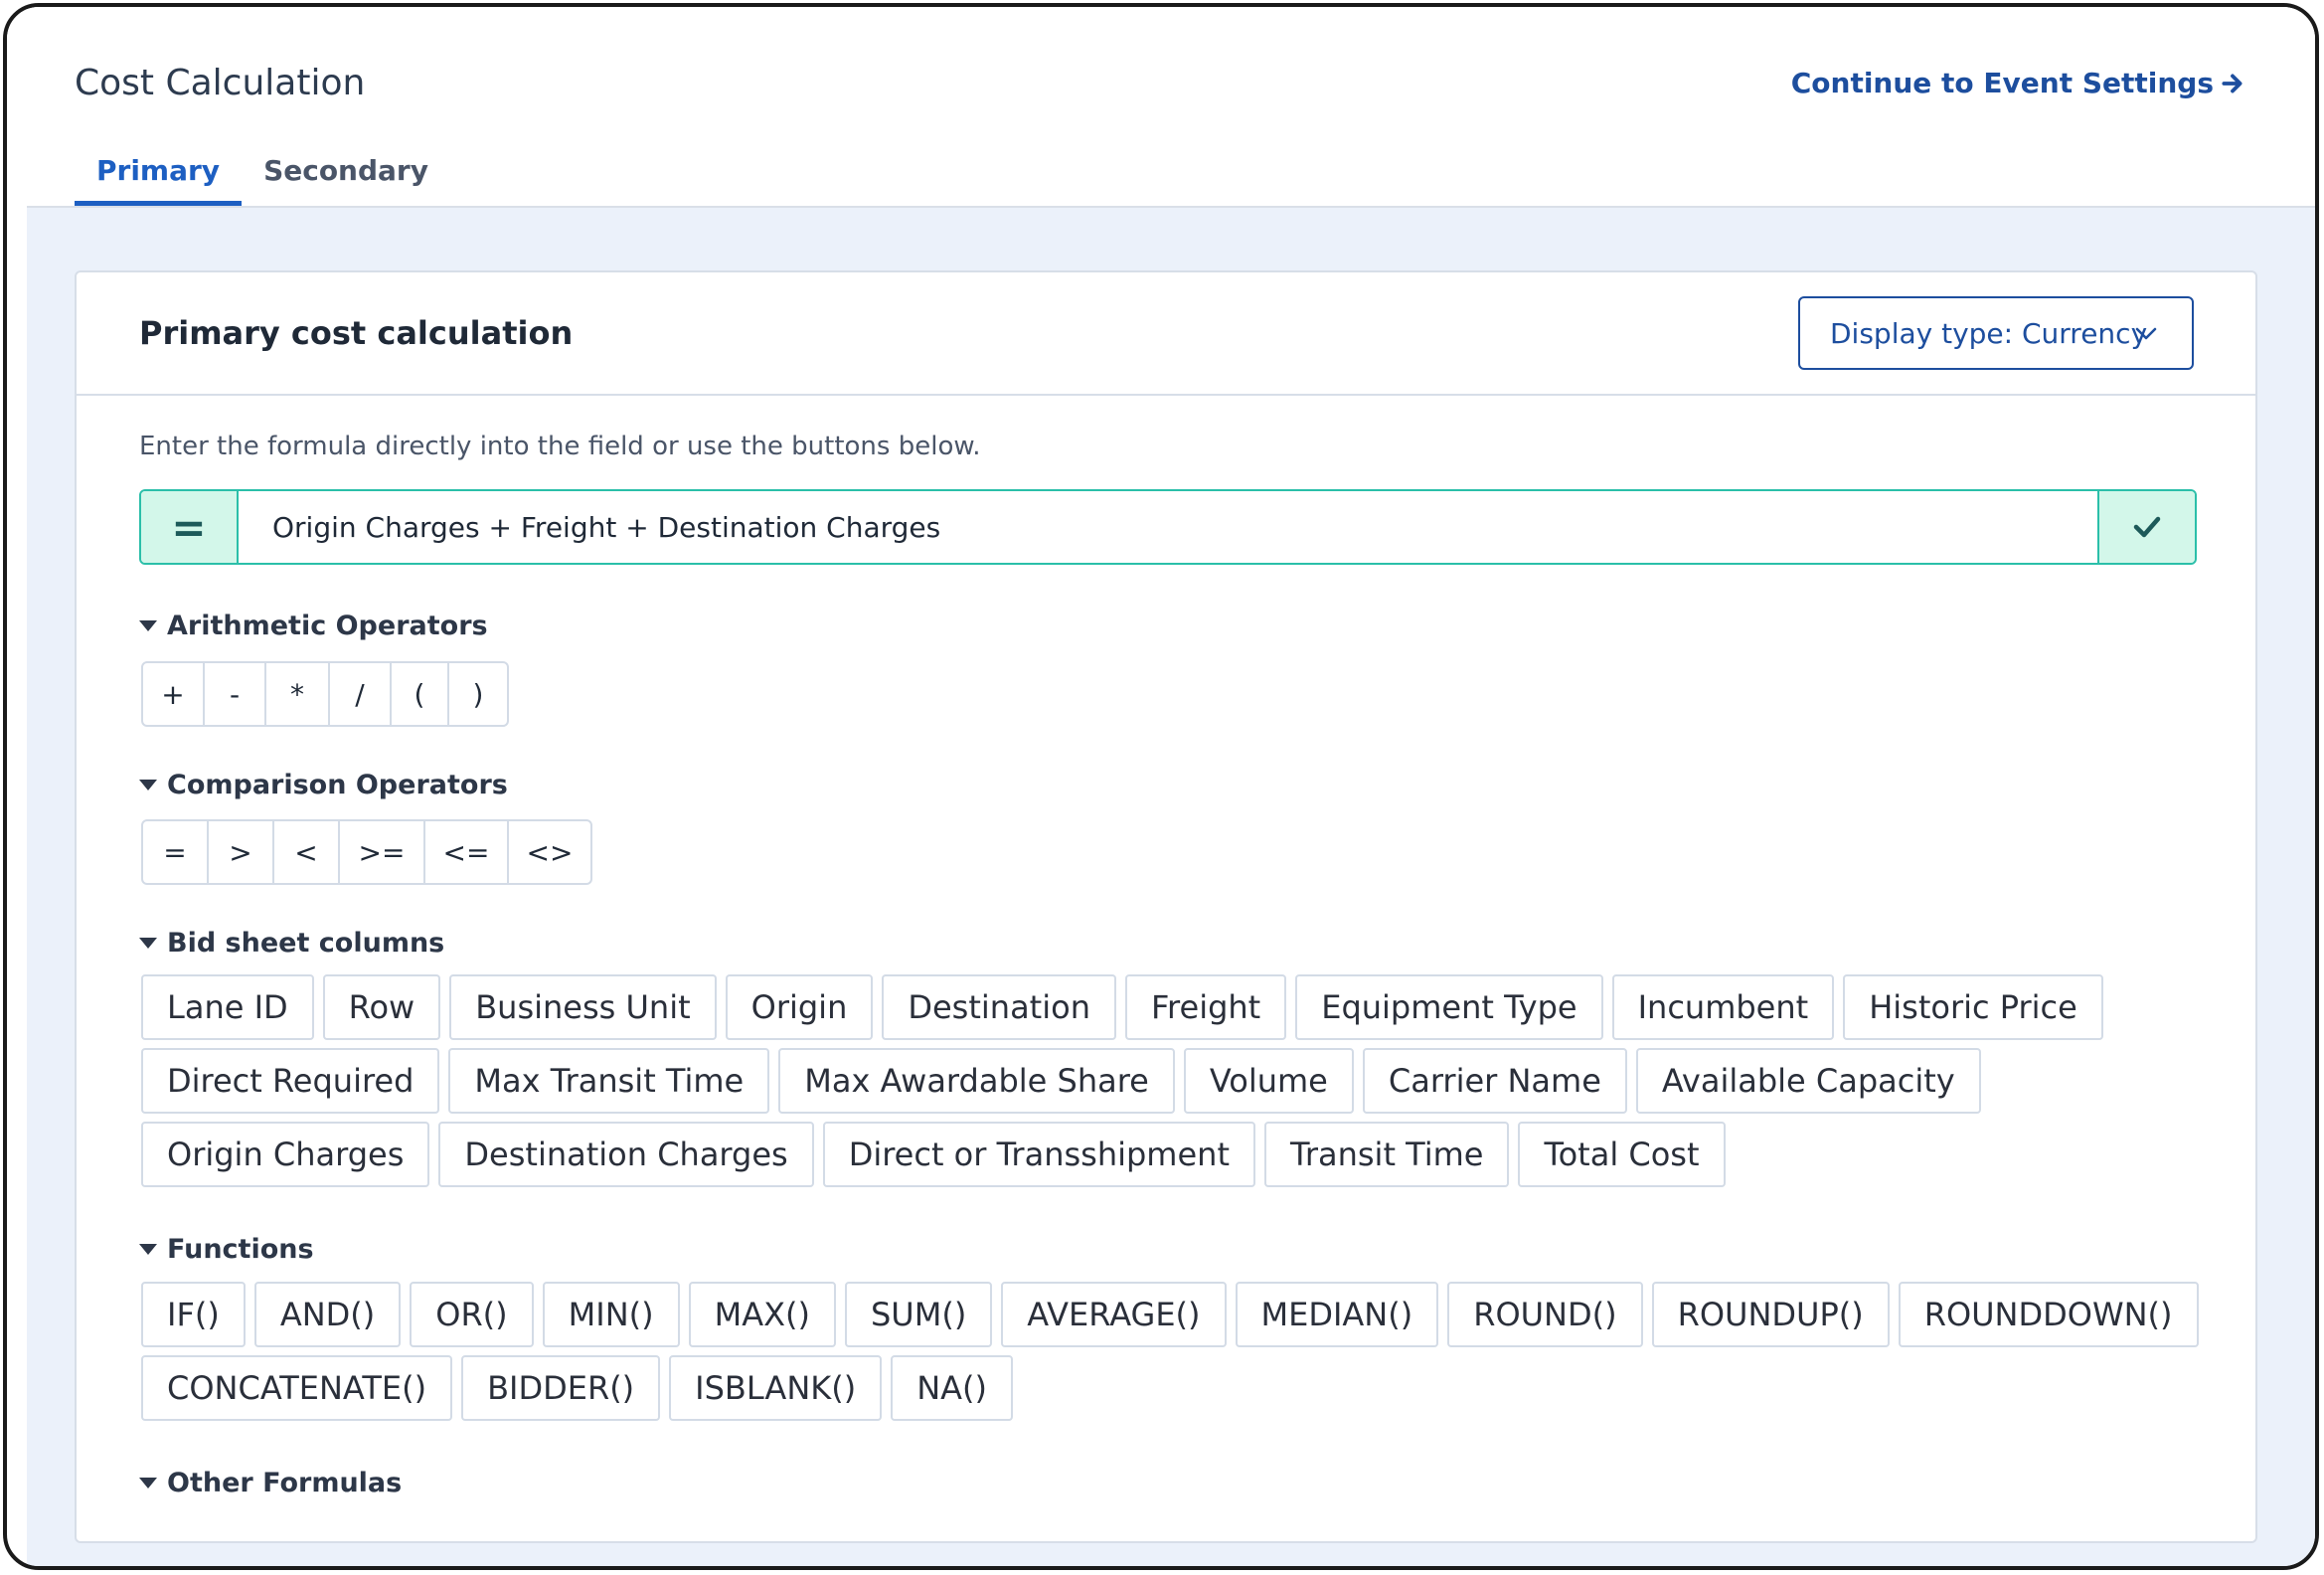 Image resolution: width=2324 pixels, height=1575 pixels. I want to click on insert-chip-button: OR(), so click(472, 1314).